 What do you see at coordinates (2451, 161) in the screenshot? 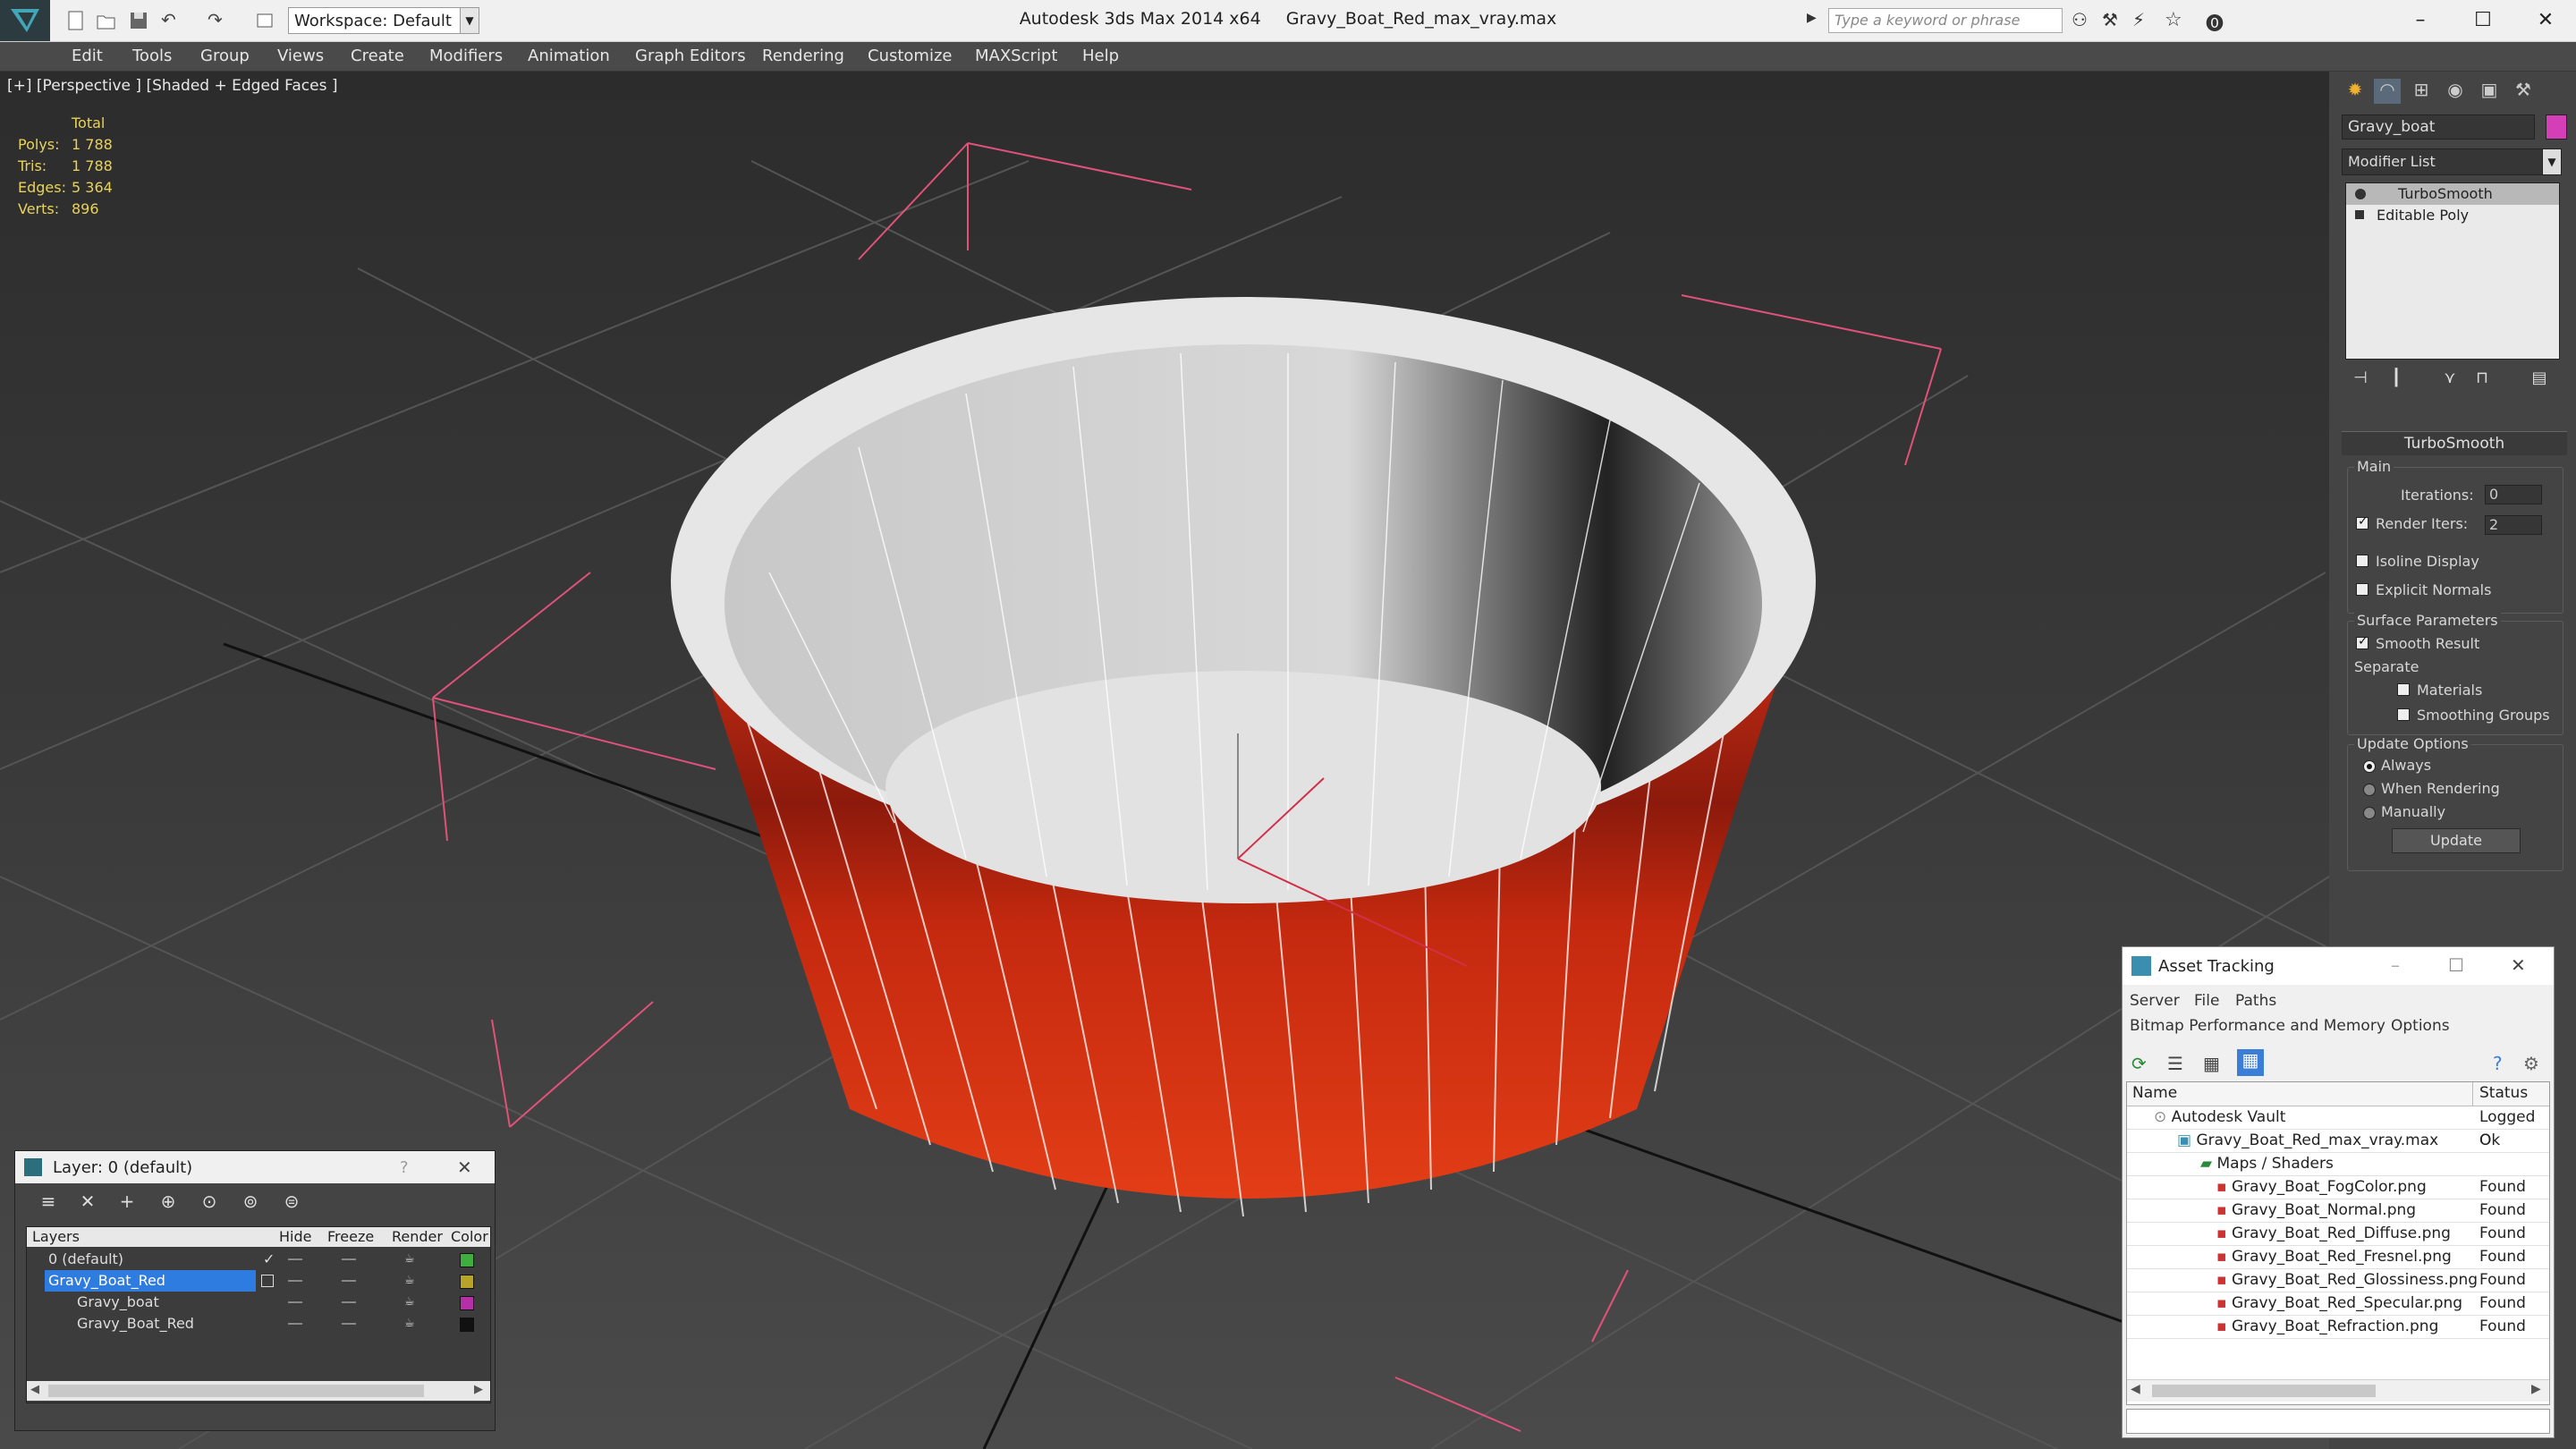
I see `modifier-list-select: Modifier List` at bounding box center [2451, 161].